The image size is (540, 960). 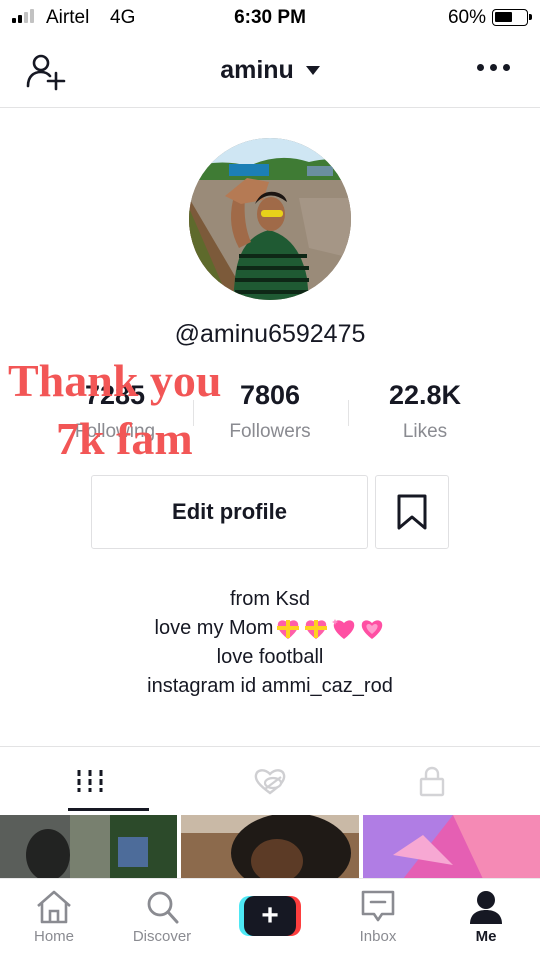 I want to click on nav-me: Me, so click(x=486, y=919).